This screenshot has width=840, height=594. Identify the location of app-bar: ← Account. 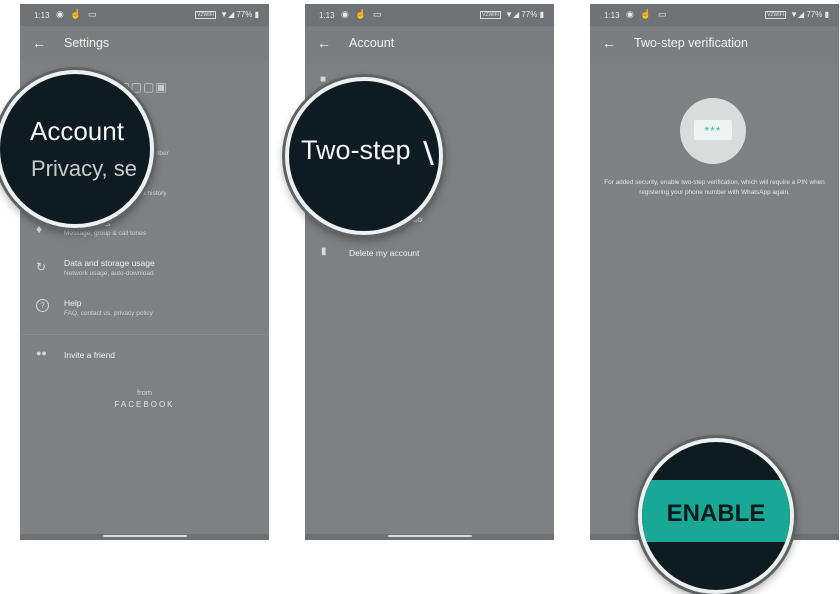
(429, 44).